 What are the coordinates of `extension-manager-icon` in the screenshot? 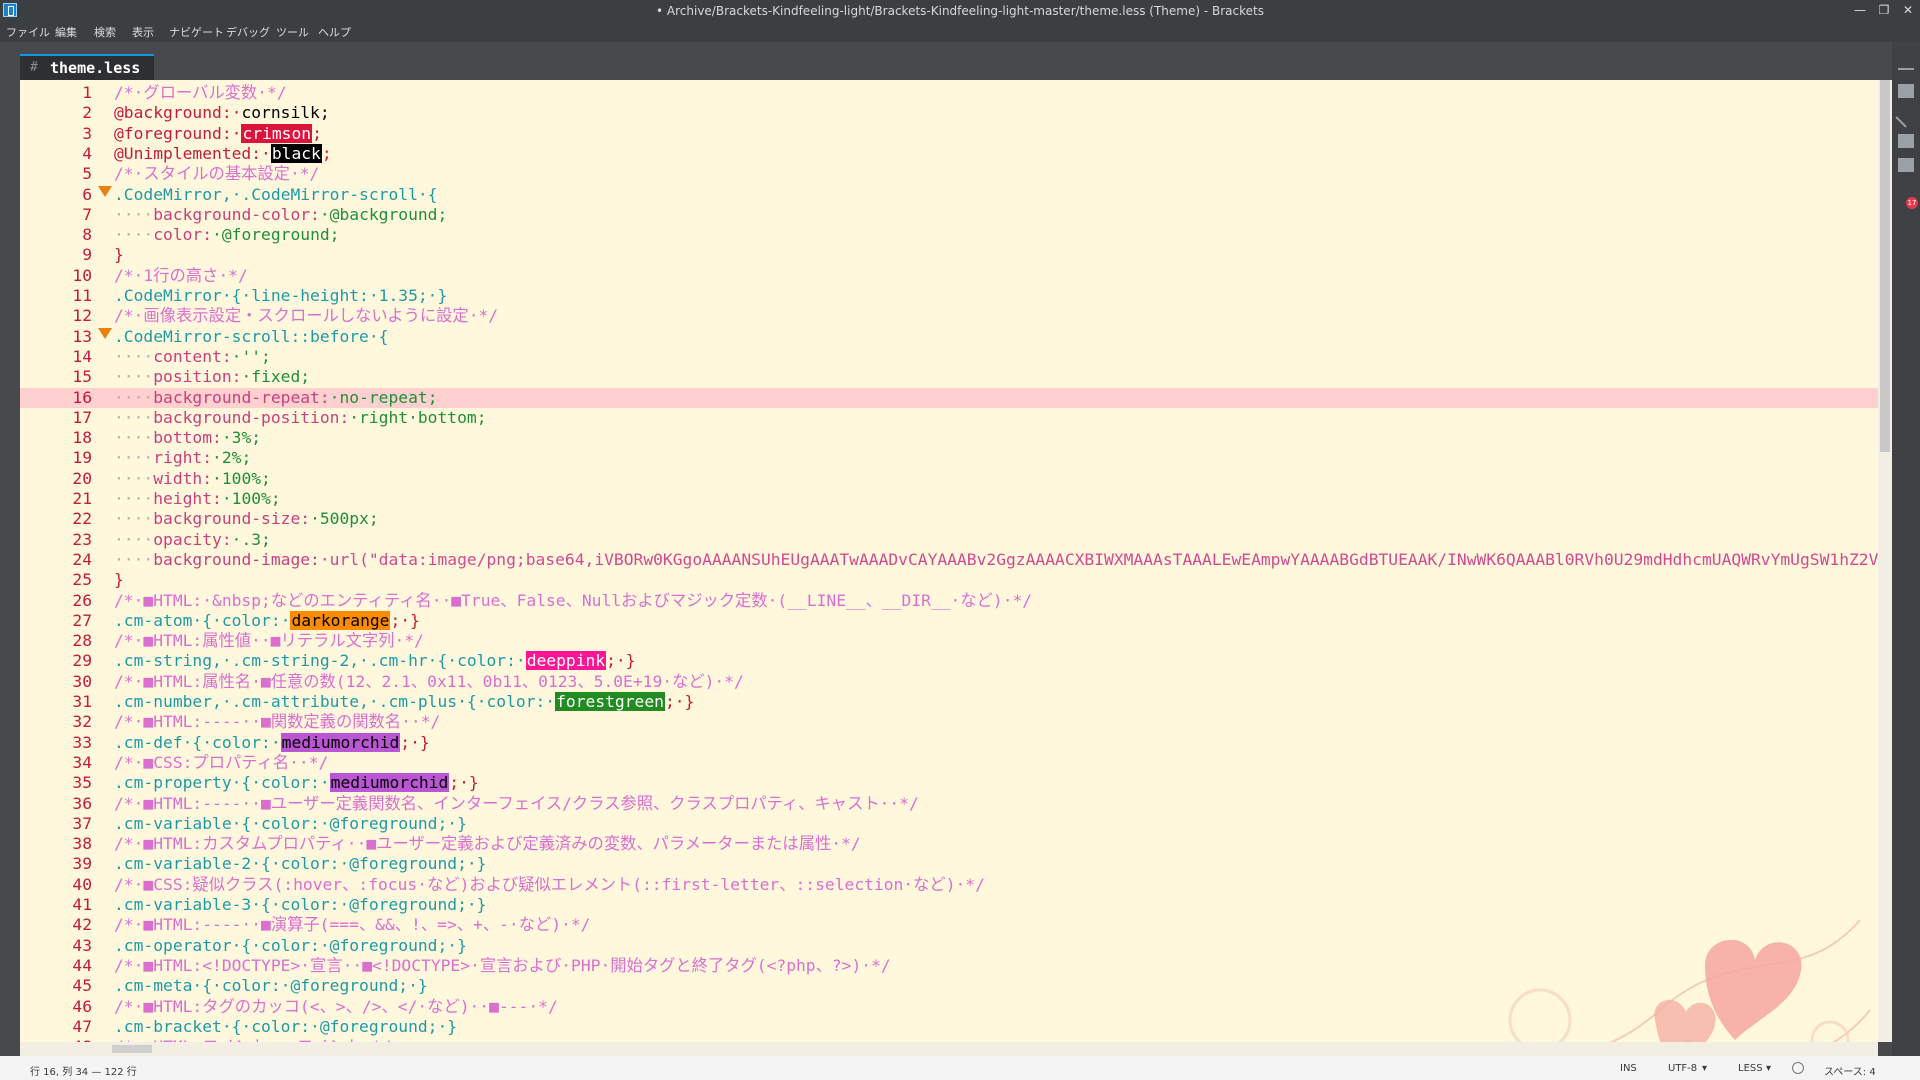 It's located at (1906, 91).